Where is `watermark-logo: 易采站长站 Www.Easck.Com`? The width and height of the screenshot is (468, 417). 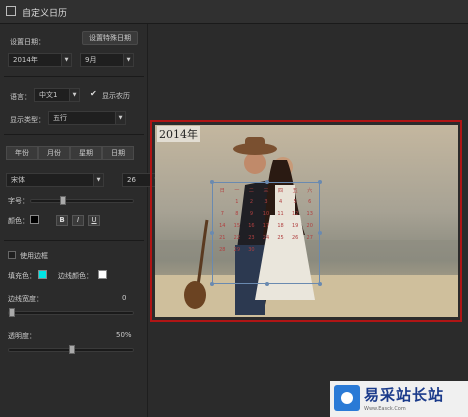
watermark-logo: 易采站长站 Www.Easck.Com is located at coordinates (399, 399).